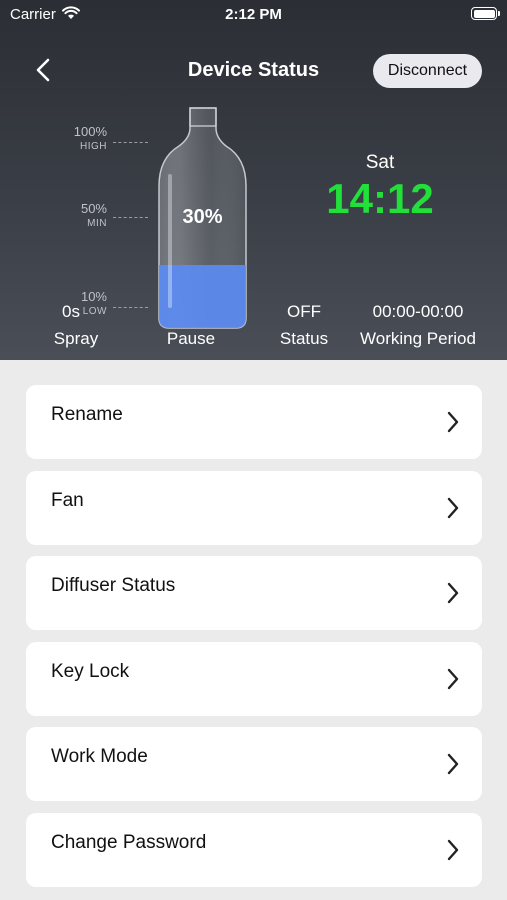 The width and height of the screenshot is (507, 900). What do you see at coordinates (71, 311) in the screenshot?
I see `spray-value: 0s` at bounding box center [71, 311].